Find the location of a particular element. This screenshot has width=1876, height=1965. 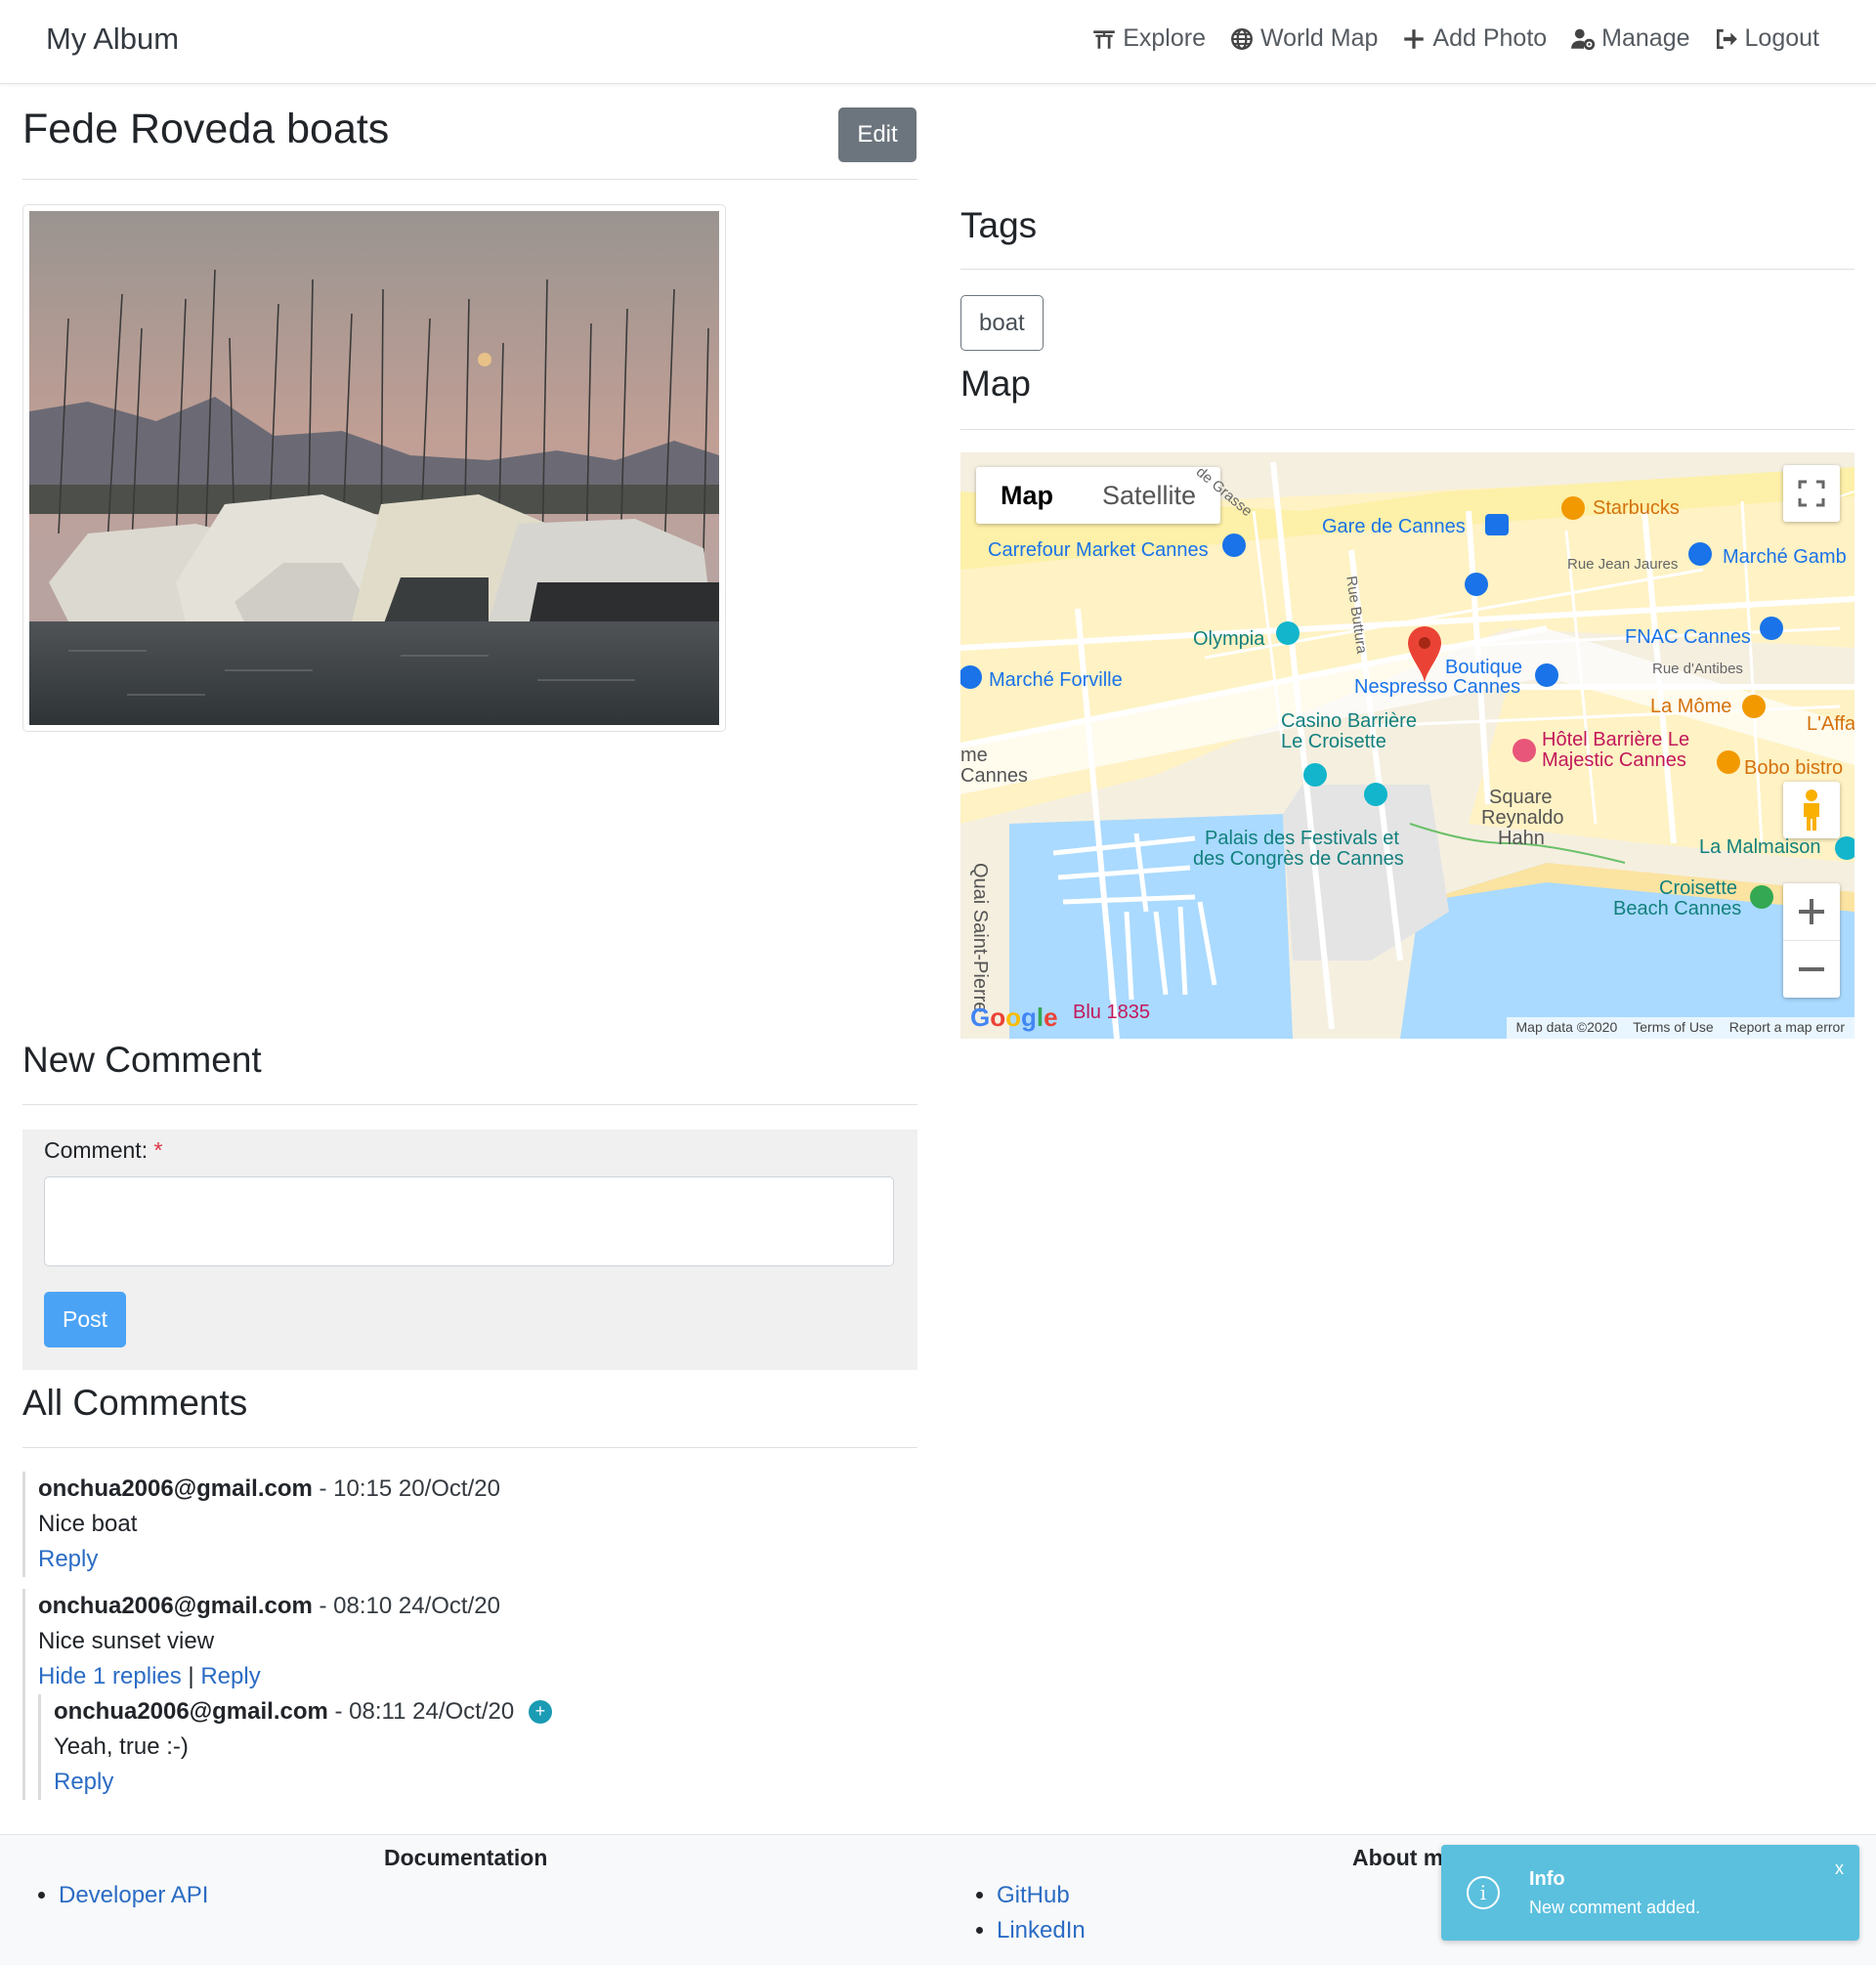

nav-add-photo: Add Photo is located at coordinates (1474, 39).